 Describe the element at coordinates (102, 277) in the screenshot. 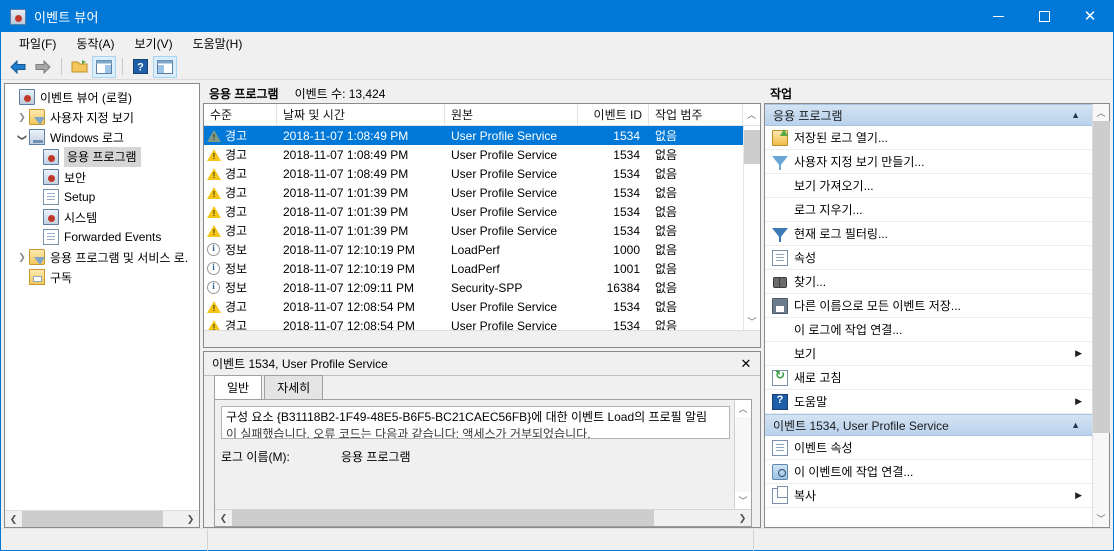

I see `tree-item-subscriptions: 구독` at that location.